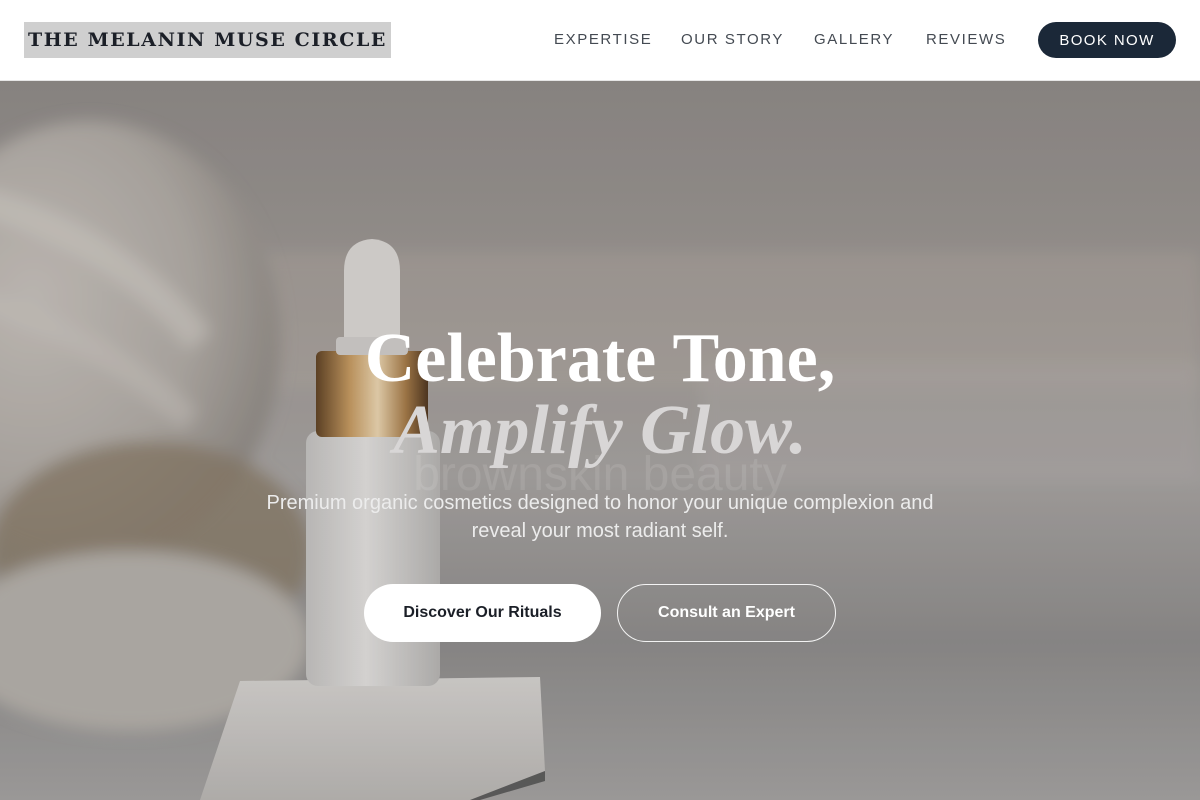  Describe the element at coordinates (482, 613) in the screenshot. I see `discover-rituals-button: Discover Our Rituals` at that location.